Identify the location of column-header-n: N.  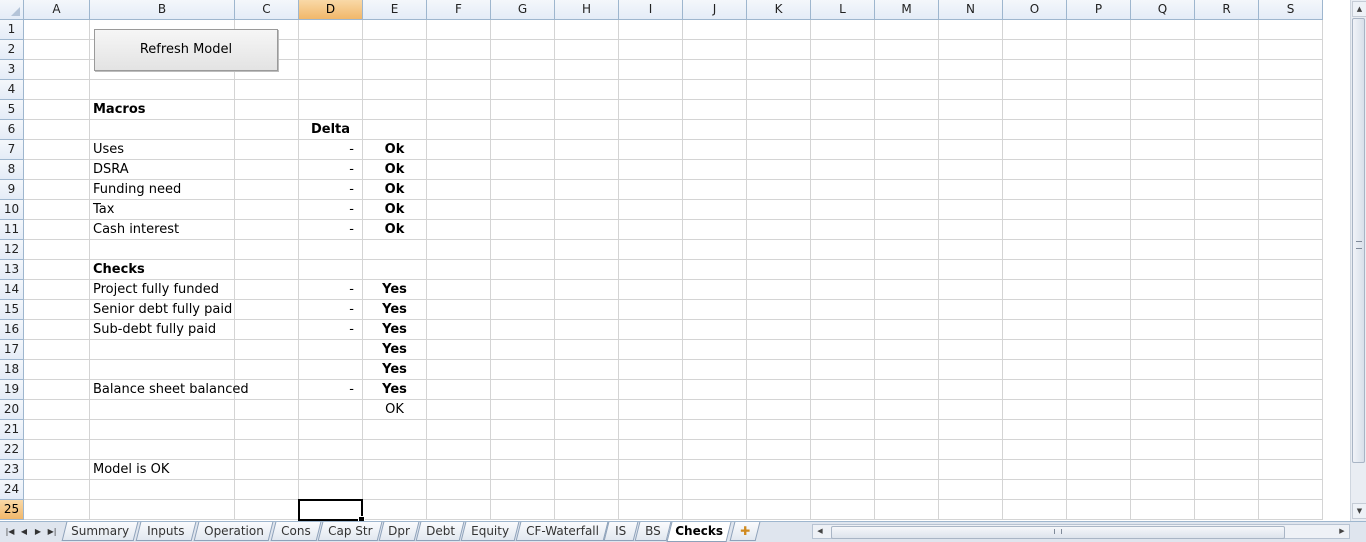
(971, 10).